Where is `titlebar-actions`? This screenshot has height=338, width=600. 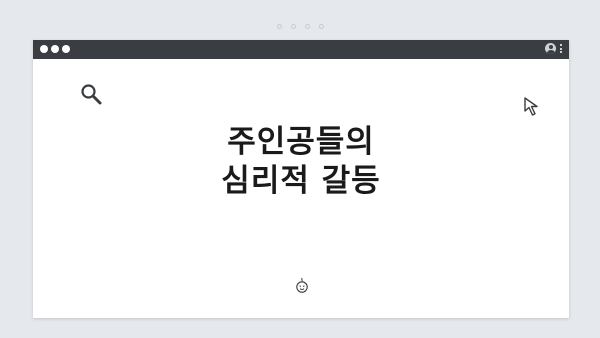
titlebar-actions is located at coordinates (554, 48).